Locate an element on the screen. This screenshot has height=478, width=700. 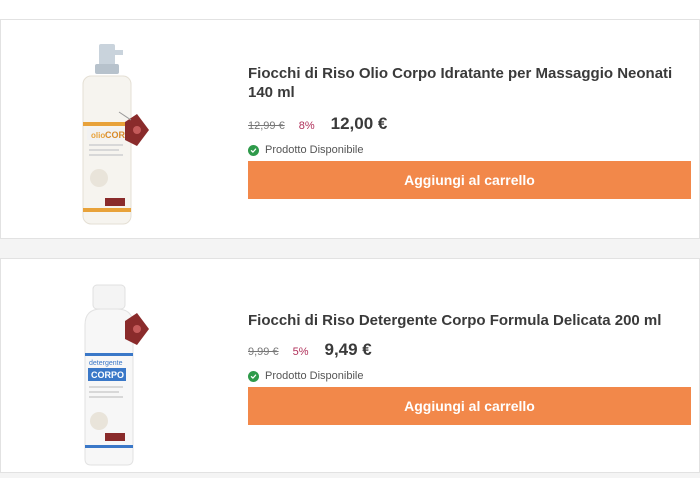
svg-text: olio is located at coordinates (98, 135).